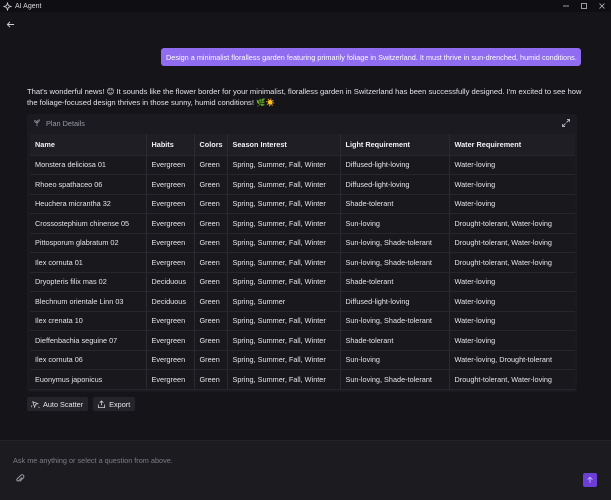  Describe the element at coordinates (302, 123) in the screenshot. I see `plan-details-header: Plan Details` at that location.